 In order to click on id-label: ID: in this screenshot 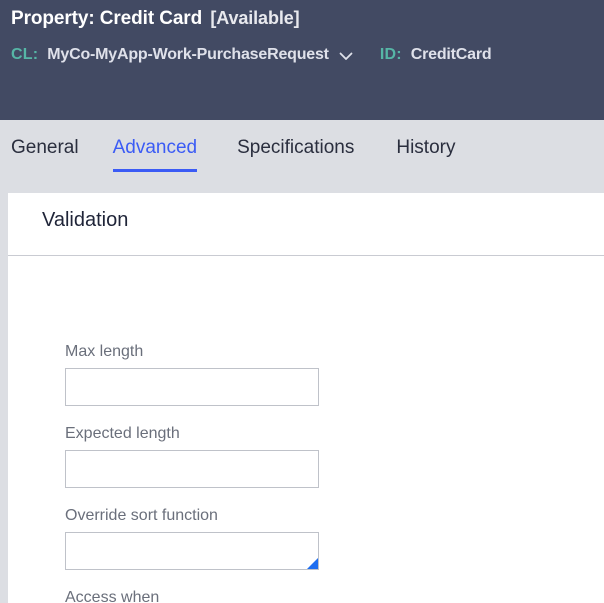, I will do `click(390, 54)`.